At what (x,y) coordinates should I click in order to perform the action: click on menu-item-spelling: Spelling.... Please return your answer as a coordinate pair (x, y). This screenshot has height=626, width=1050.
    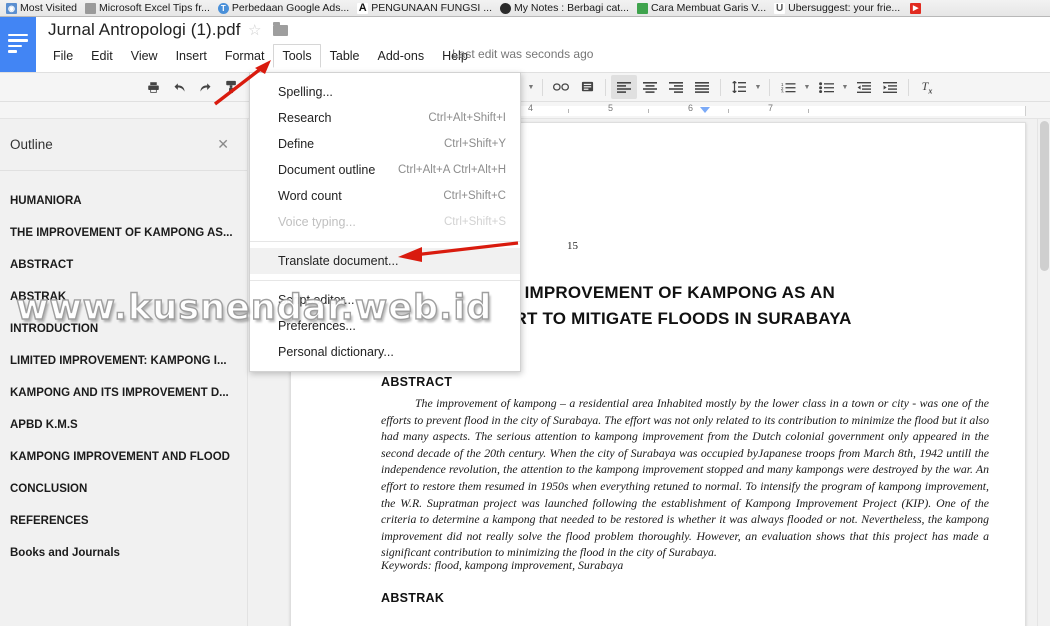
    Looking at the image, I should click on (385, 92).